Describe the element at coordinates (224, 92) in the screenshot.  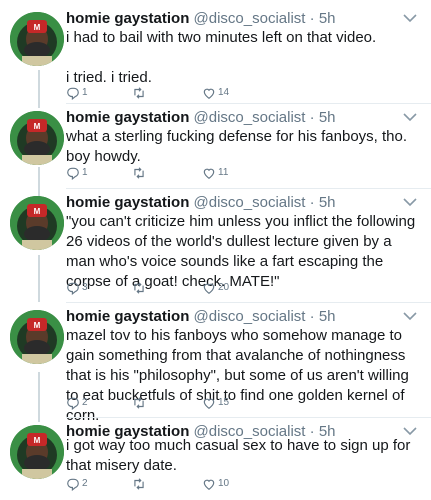
I see `like-count: 14` at that location.